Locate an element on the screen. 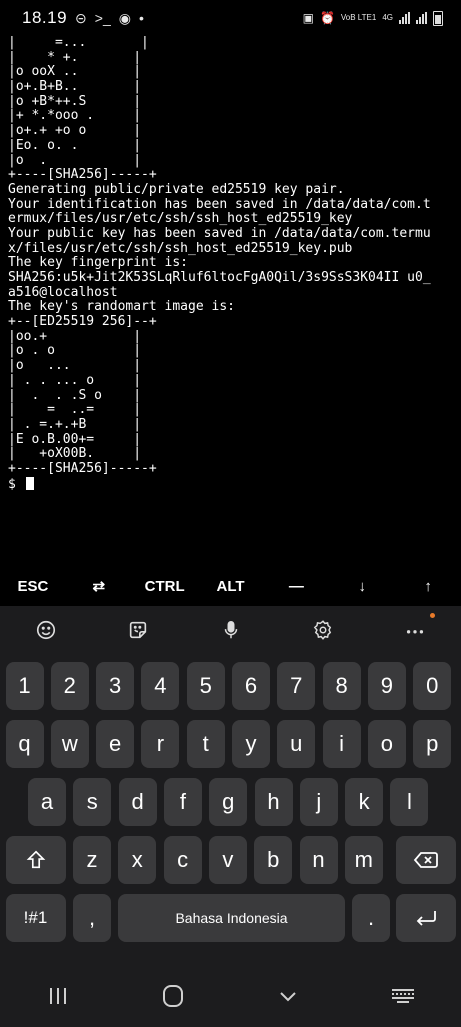 The image size is (461, 1027). space-key: Bahasa Indonesia is located at coordinates (231, 918).